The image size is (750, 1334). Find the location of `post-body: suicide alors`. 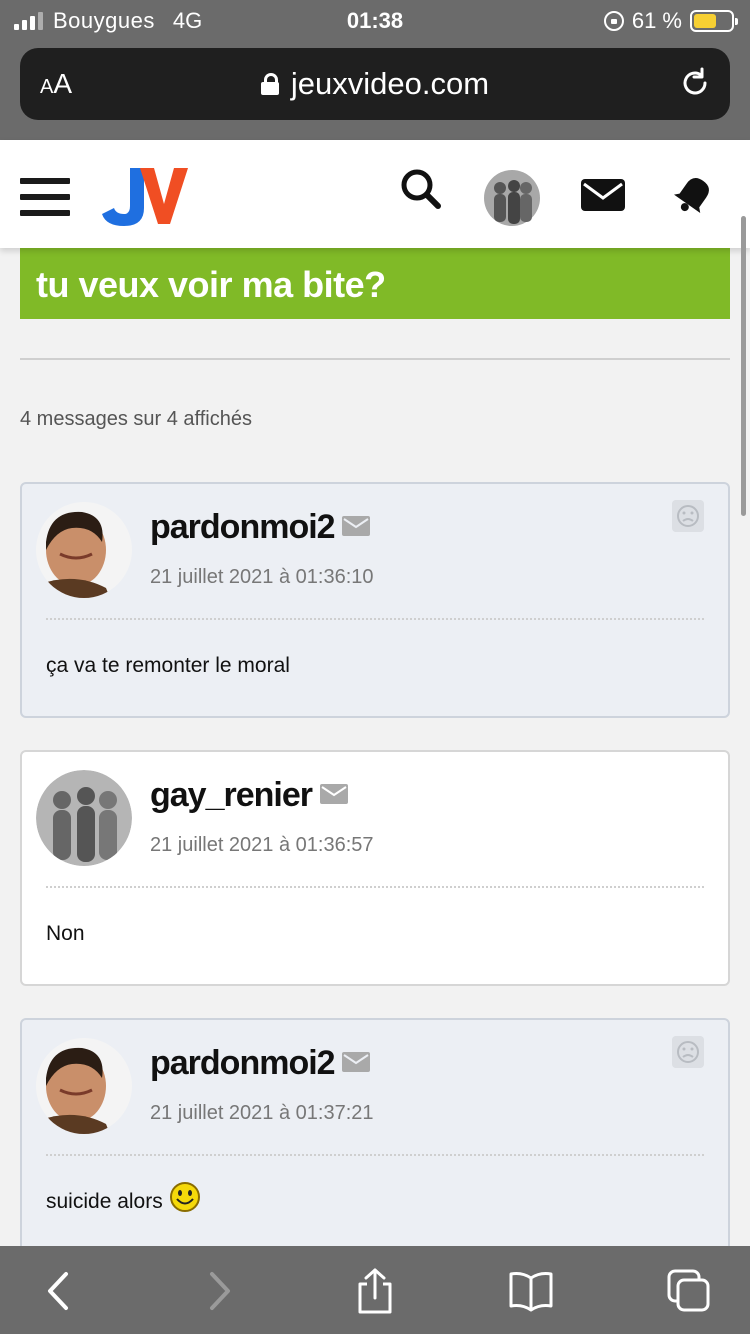

post-body: suicide alors is located at coordinates (123, 1198).